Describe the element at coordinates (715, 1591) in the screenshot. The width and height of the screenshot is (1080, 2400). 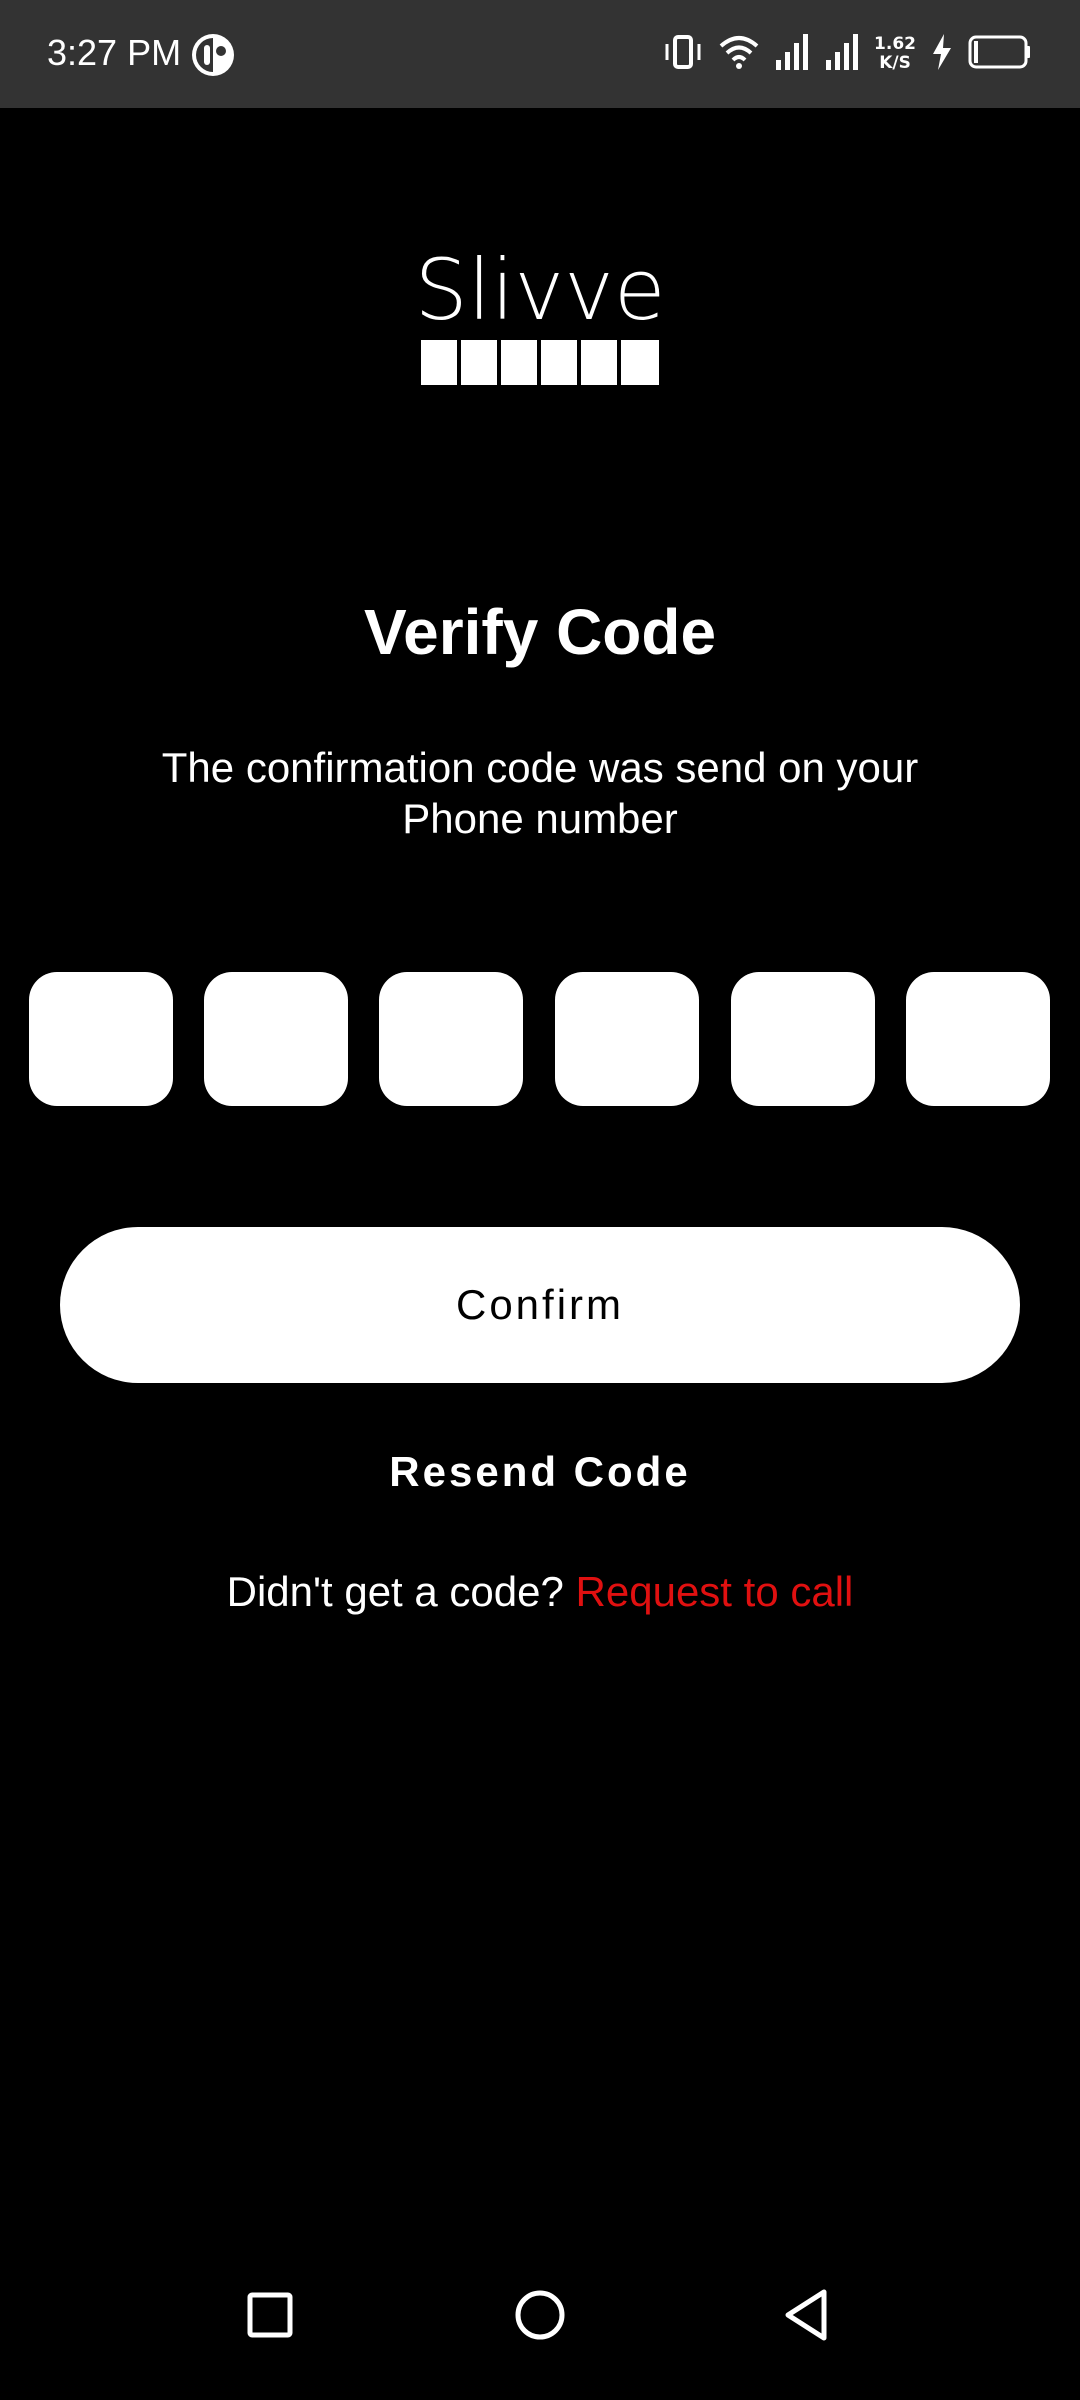
I see `request-call-link: Request to call` at that location.